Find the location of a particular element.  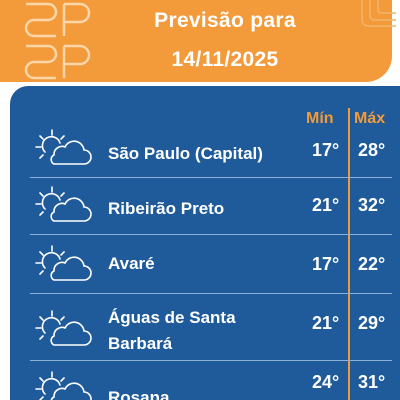

max-temp: 28° is located at coordinates (372, 150).